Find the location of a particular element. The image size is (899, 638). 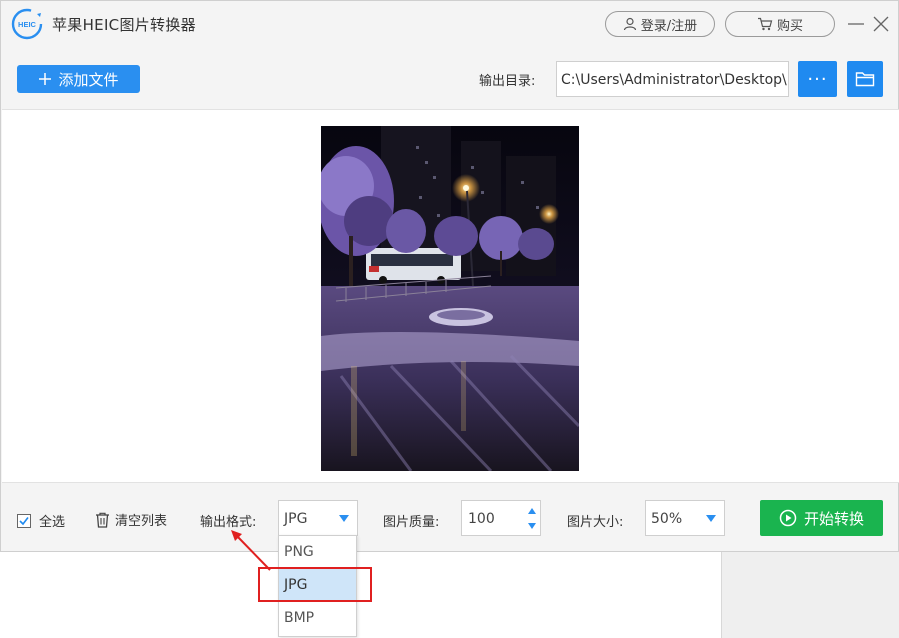

select-all-label: 全选 is located at coordinates (52, 522).